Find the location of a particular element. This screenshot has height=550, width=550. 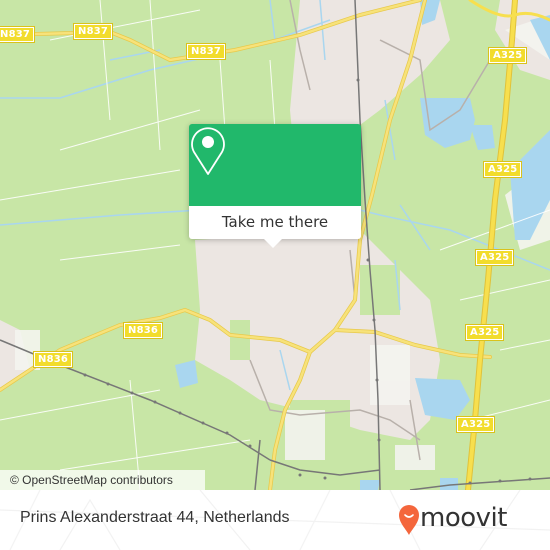

take-me-there-button: Take me there is located at coordinates (275, 222).